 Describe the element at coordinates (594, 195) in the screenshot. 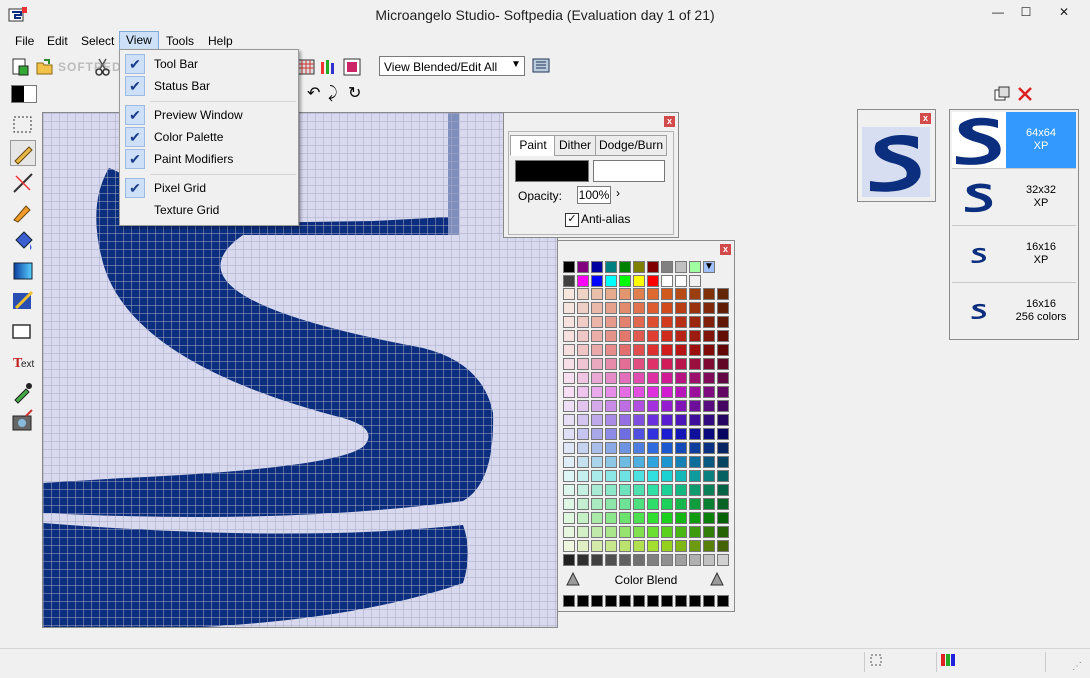

I see `opacity-input: 100%` at that location.